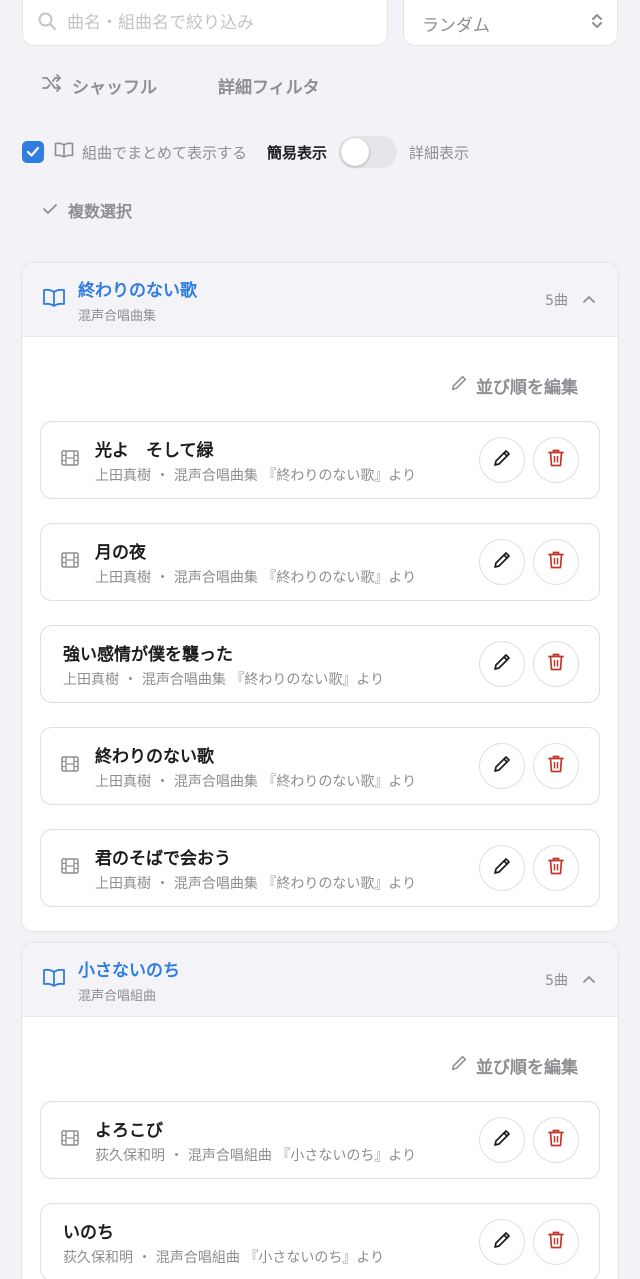  I want to click on song-title: 光よ そして緑, so click(154, 450).